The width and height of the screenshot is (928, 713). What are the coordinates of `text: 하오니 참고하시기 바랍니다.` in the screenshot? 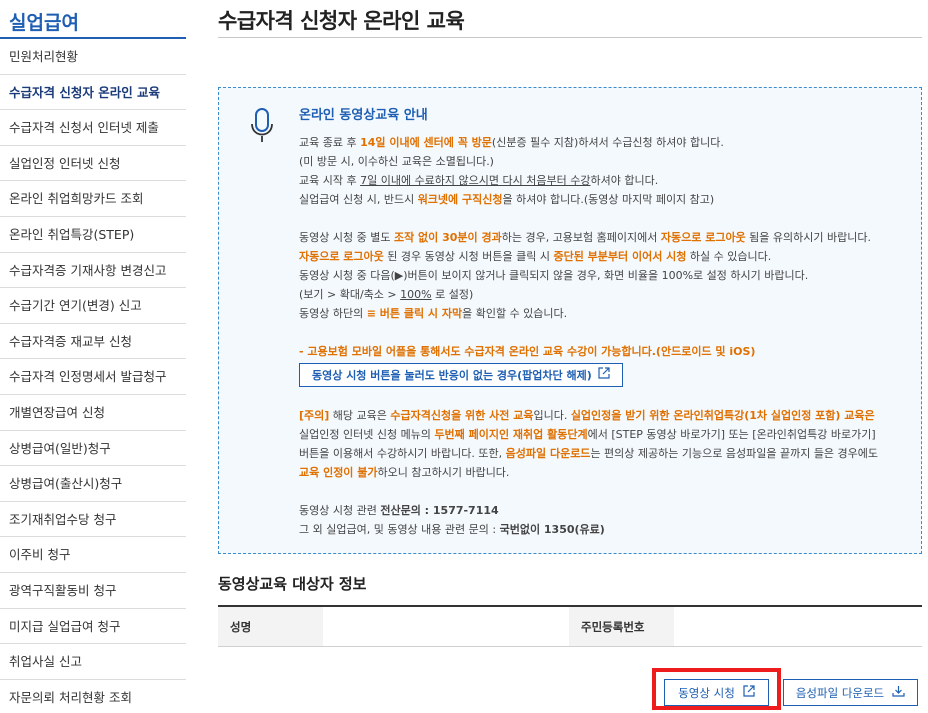 It's located at (443, 472).